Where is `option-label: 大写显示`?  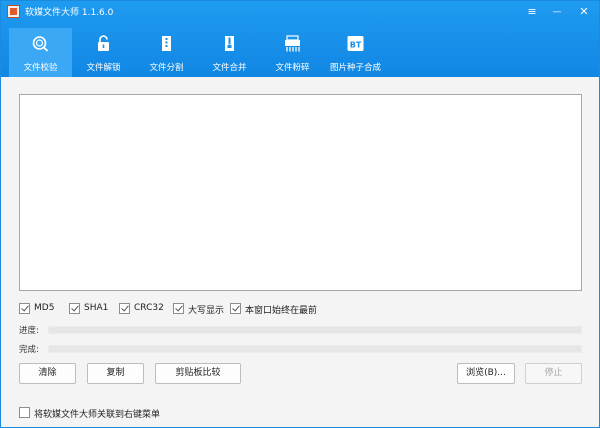
option-label: 大写显示 is located at coordinates (206, 311).